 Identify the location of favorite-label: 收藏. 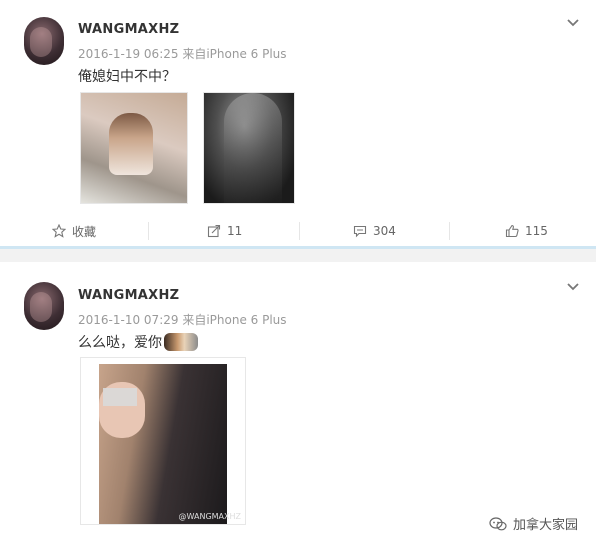
(84, 231).